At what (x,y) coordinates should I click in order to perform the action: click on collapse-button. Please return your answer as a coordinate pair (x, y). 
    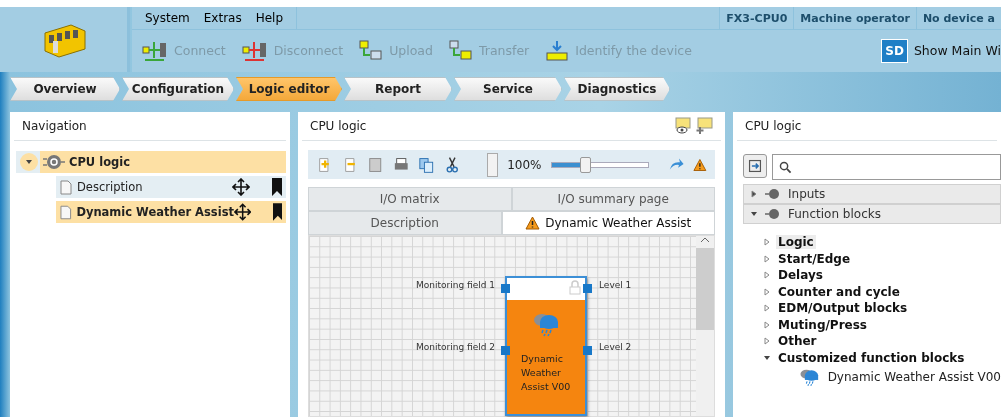
    Looking at the image, I should click on (755, 166).